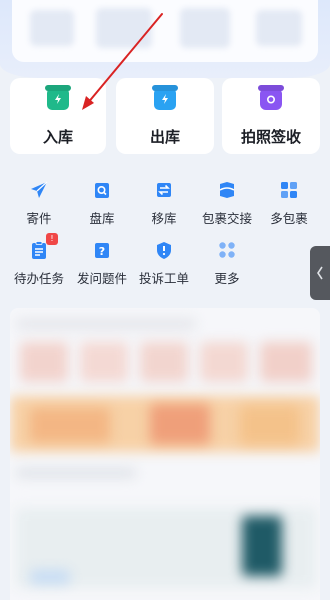  Describe the element at coordinates (227, 250) in the screenshot. I see `more-icon` at that location.